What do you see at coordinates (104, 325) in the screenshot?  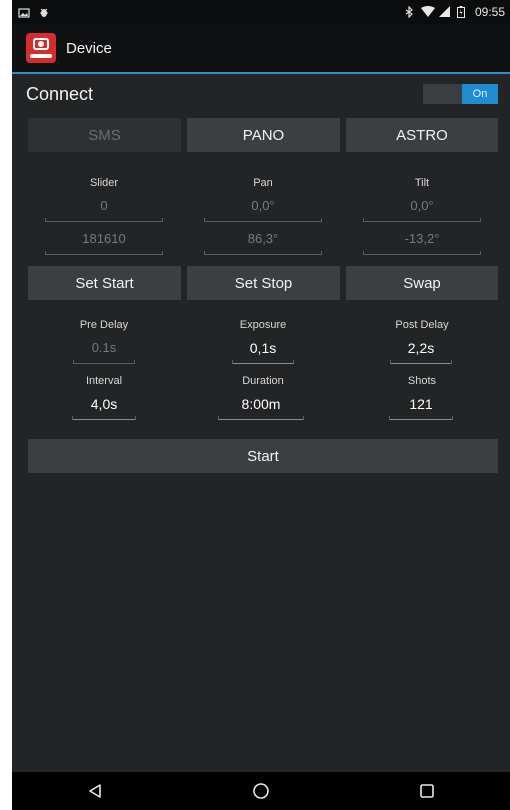 I see `pre-delay-label: Pre Delay` at bounding box center [104, 325].